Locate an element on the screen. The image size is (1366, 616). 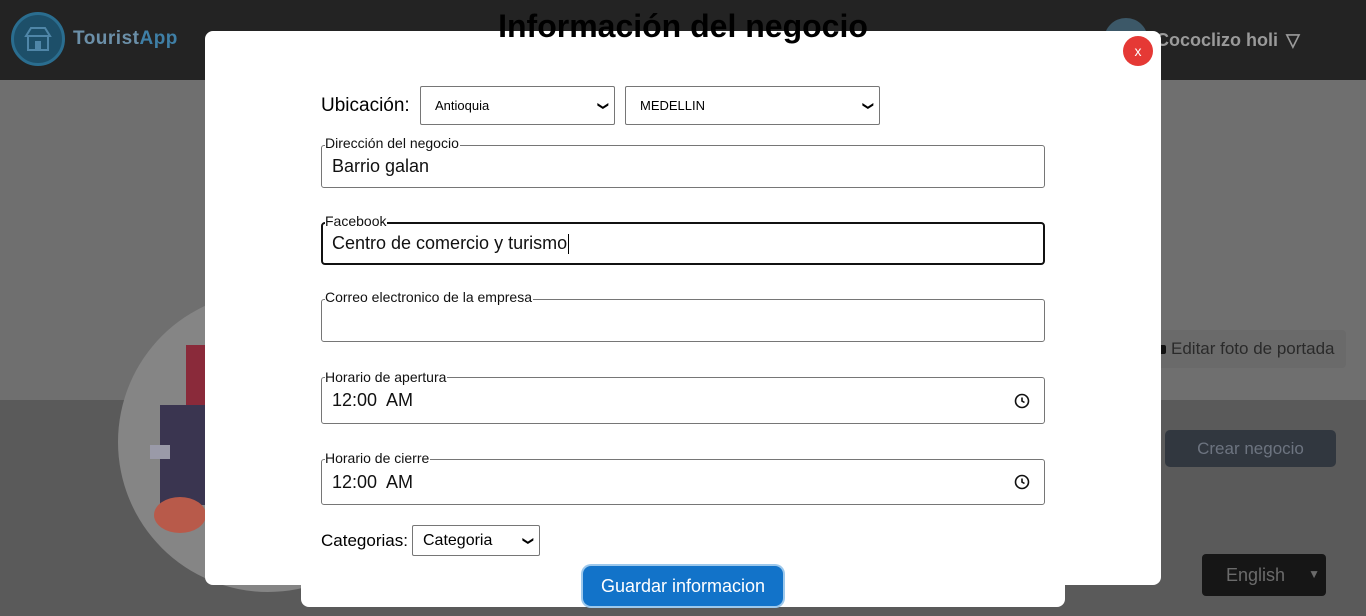
store-illustration-icon is located at coordinates (179, 439).